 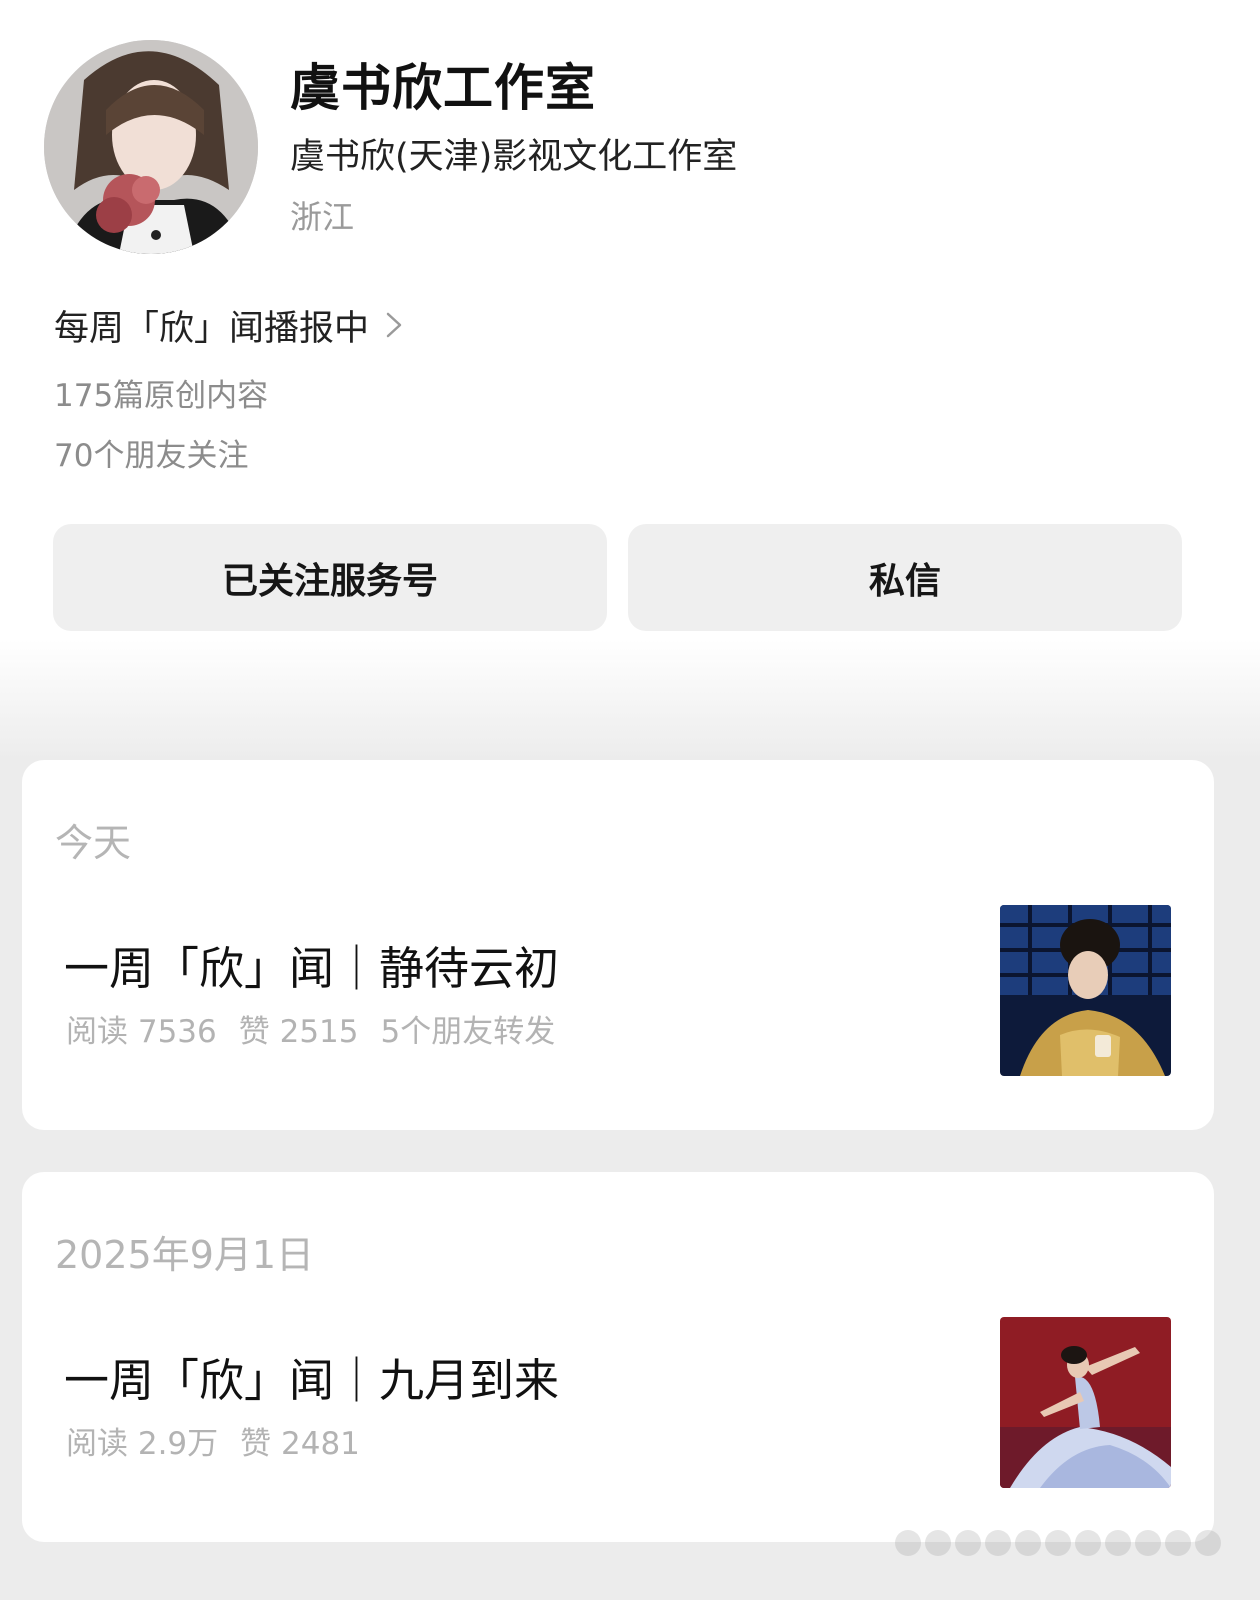 I want to click on avatar, so click(x=151, y=147).